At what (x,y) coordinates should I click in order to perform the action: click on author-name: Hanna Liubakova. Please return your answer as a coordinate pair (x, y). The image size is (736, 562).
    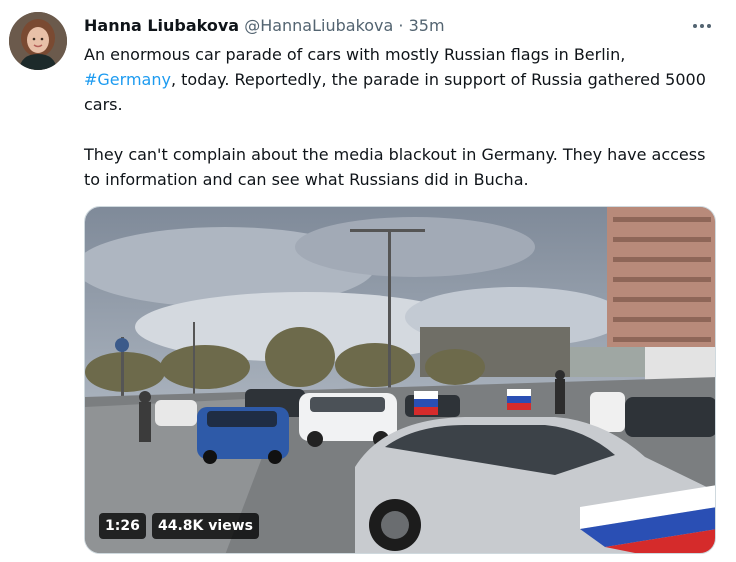
    Looking at the image, I should click on (161, 25).